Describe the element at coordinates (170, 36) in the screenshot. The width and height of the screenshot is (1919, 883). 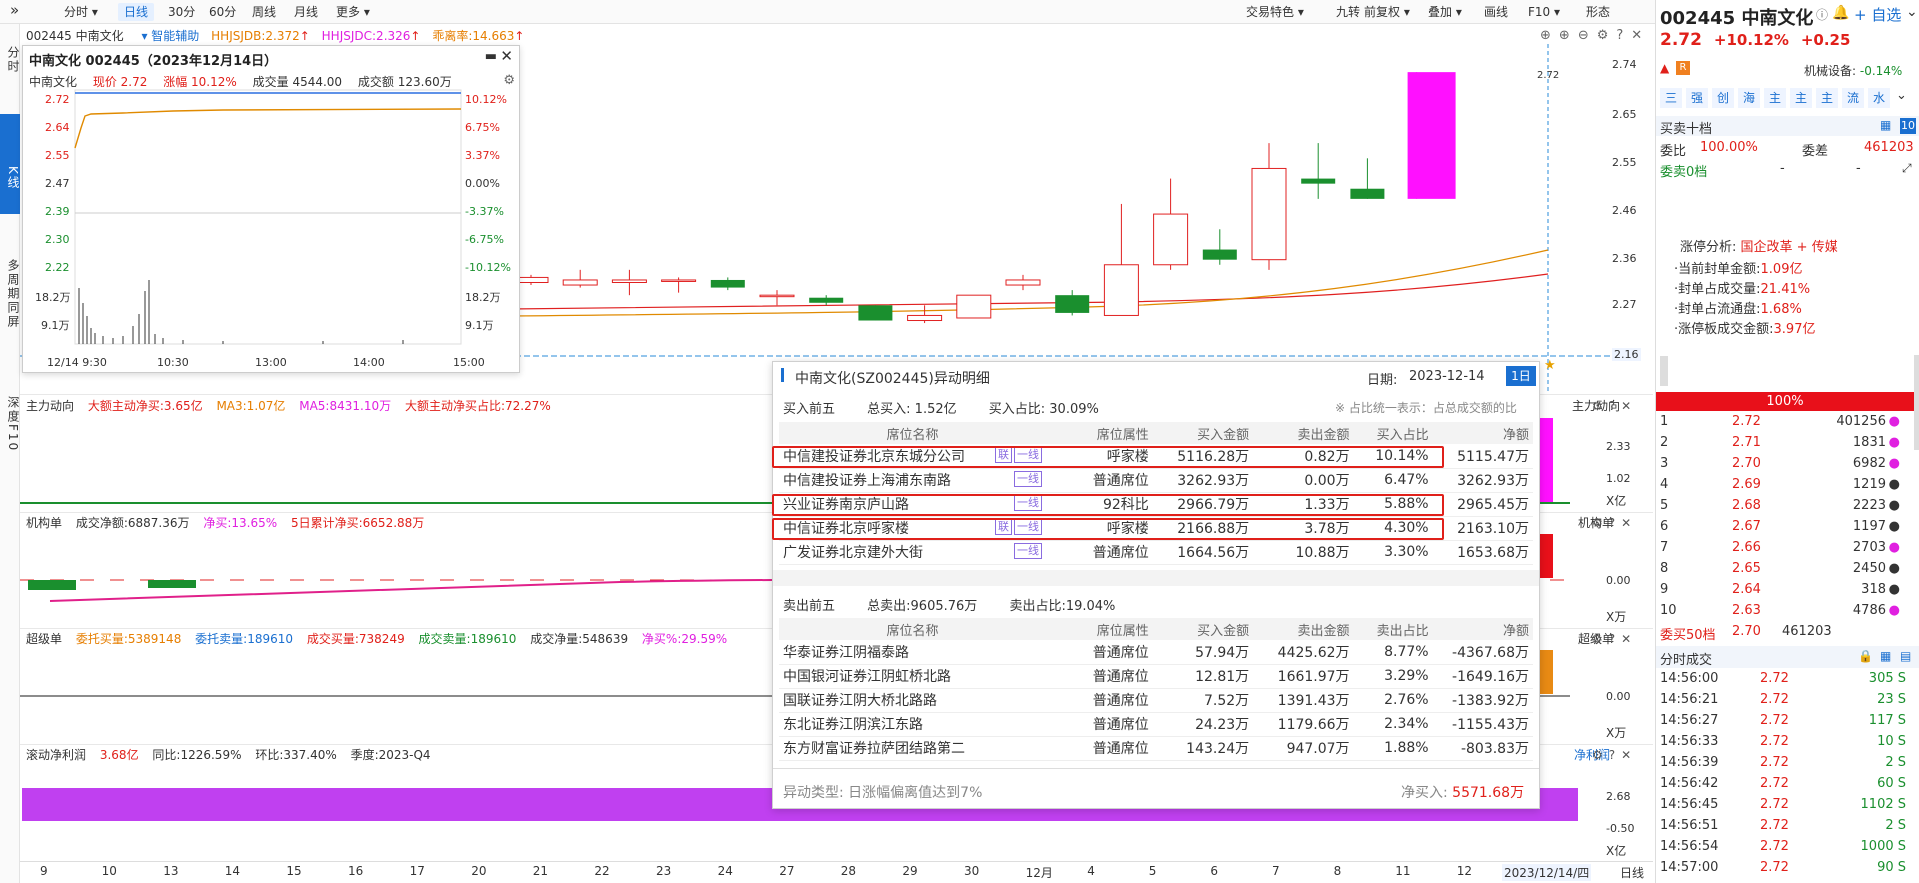
I see `assist-toggle: ▾ 智能辅助` at that location.